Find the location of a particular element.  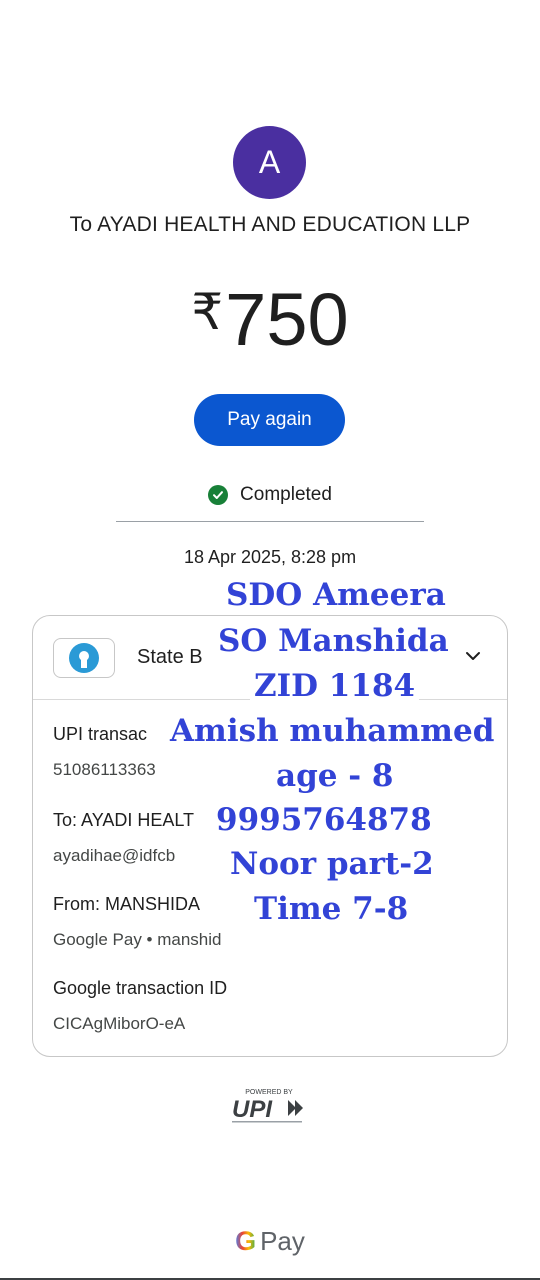

to-upi-id: ayadihae@idfcb is located at coordinates (114, 855).